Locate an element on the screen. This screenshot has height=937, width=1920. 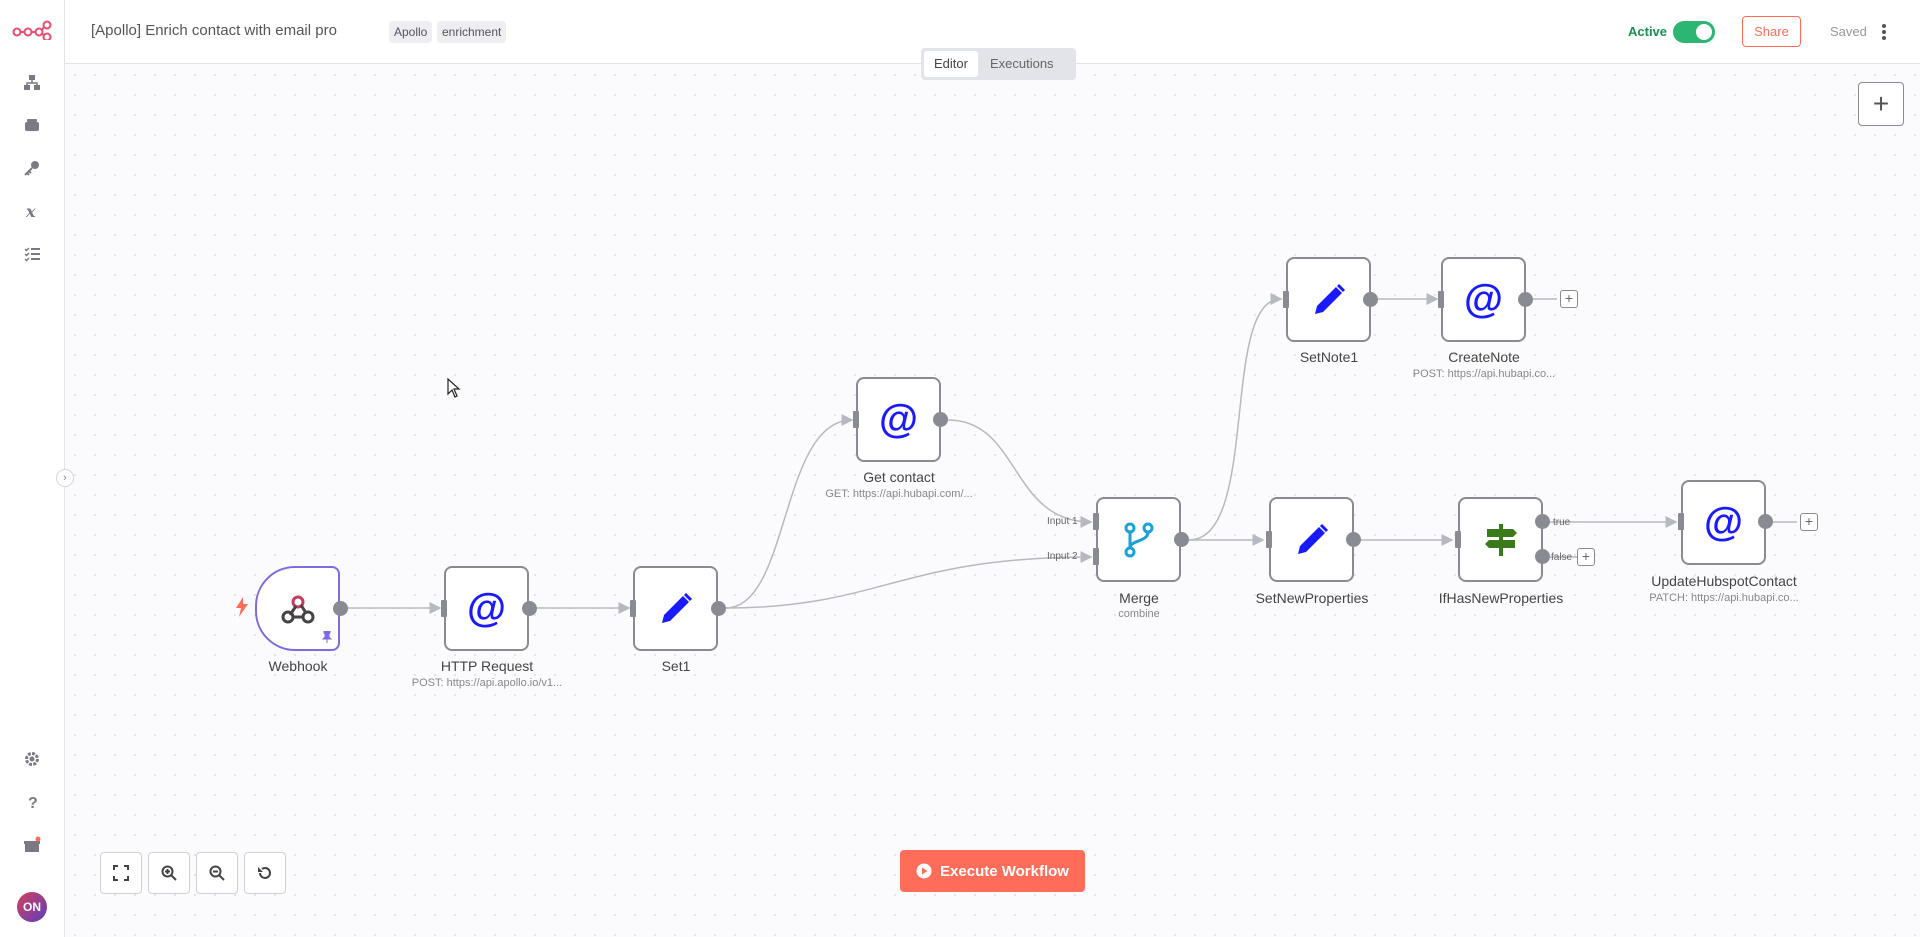
node-ifhasnewproperties is located at coordinates (1500, 539).